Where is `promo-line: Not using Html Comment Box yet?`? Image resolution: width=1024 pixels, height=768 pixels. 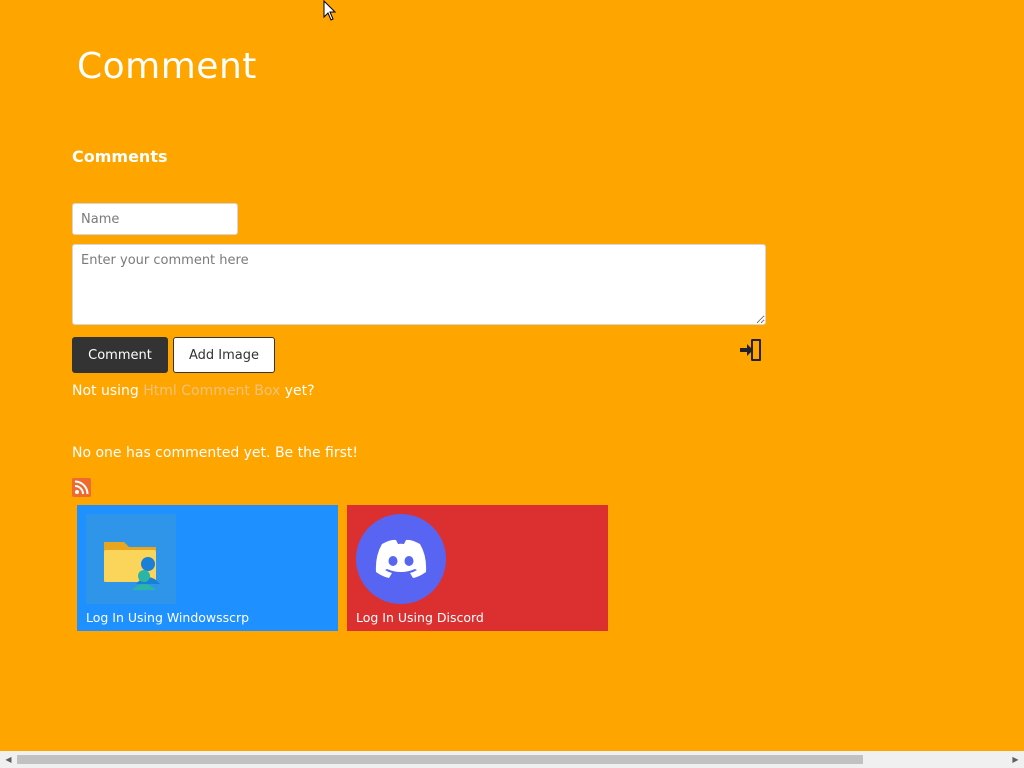
promo-line: Not using Html Comment Box yet? is located at coordinates (193, 391).